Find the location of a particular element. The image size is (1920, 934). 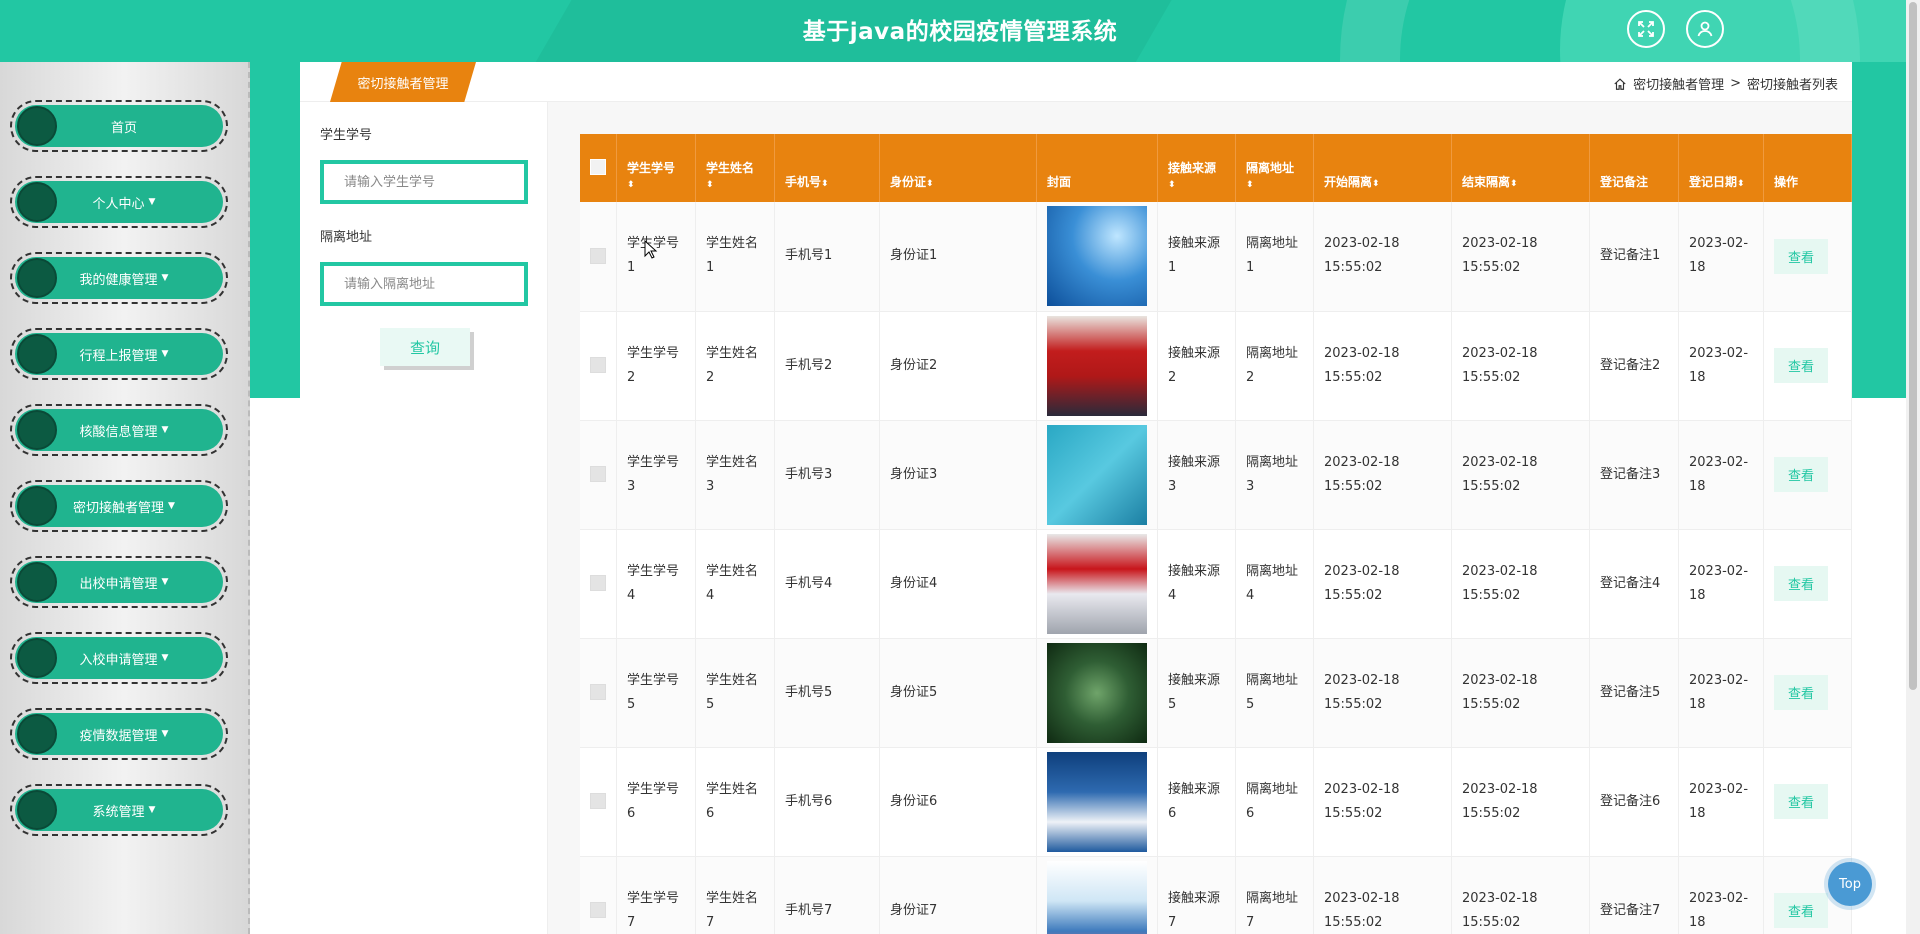

sidebar-item-epidemic-data: 疫情数据管理 ▼ is located at coordinates (119, 734).